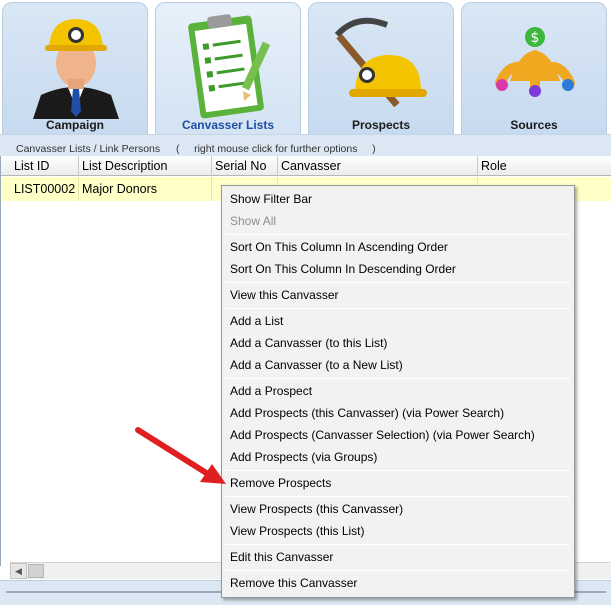 This screenshot has height=605, width=611. Describe the element at coordinates (398, 583) in the screenshot. I see `menu-item-remove-canvasser: Remove this Canvasser` at that location.